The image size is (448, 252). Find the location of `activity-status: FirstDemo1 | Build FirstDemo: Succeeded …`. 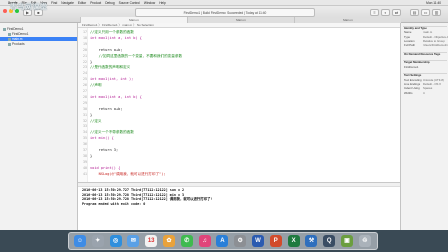

activity-status: FirstDemo1 | Build FirstDemo: Succeeded … is located at coordinates (225, 12).